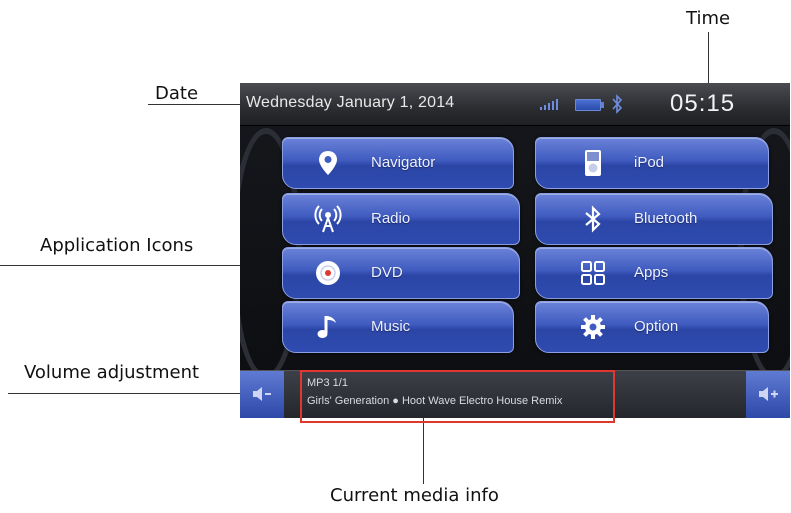 This screenshot has width=791, height=513. What do you see at coordinates (593, 163) in the screenshot?
I see `ipod-icon` at bounding box center [593, 163].